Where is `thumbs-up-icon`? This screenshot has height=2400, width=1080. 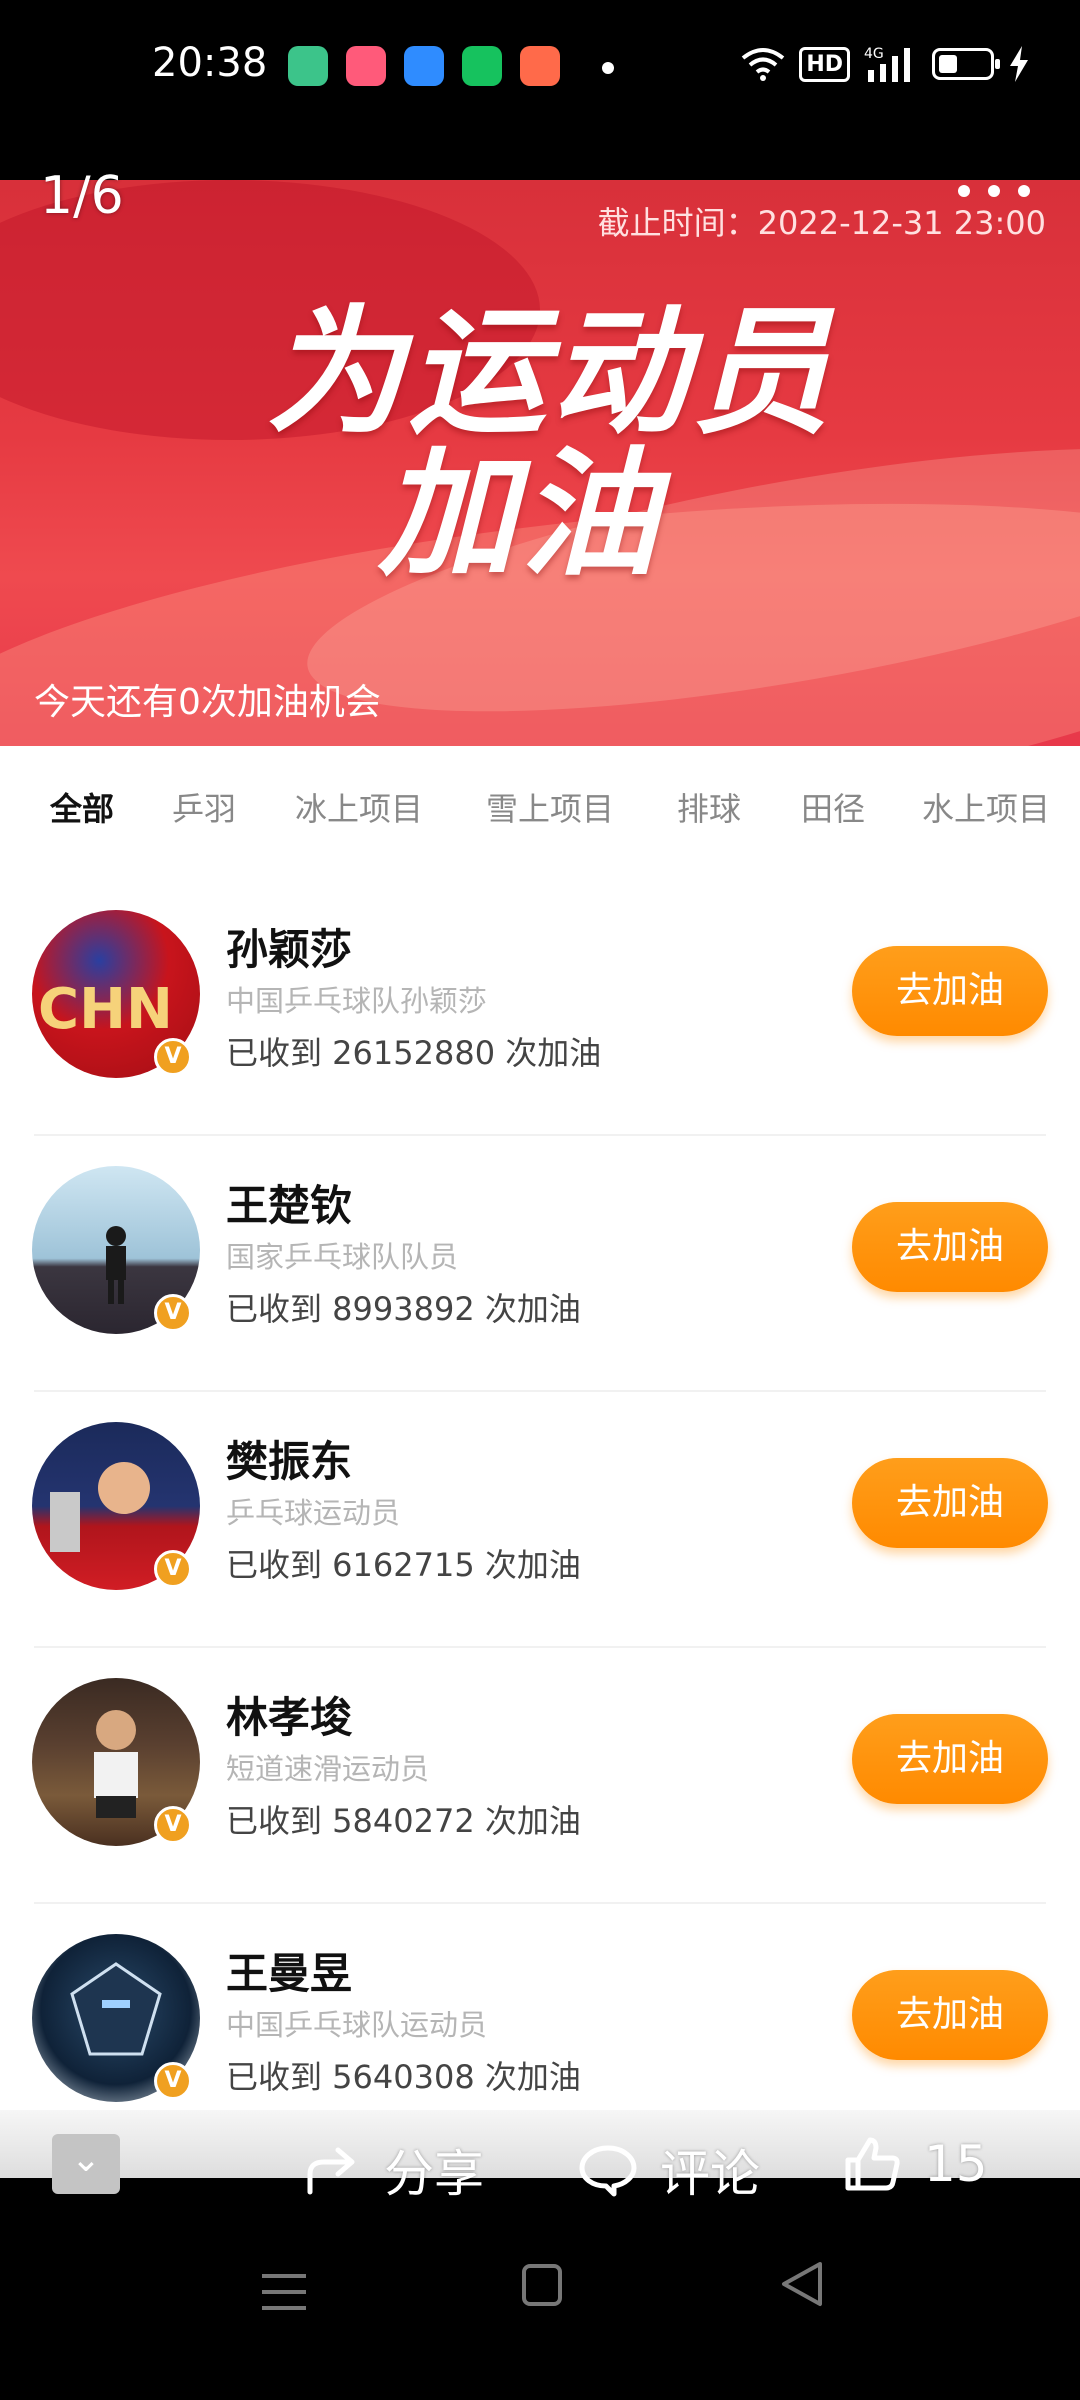
thumbs-up-icon is located at coordinates (872, 2164).